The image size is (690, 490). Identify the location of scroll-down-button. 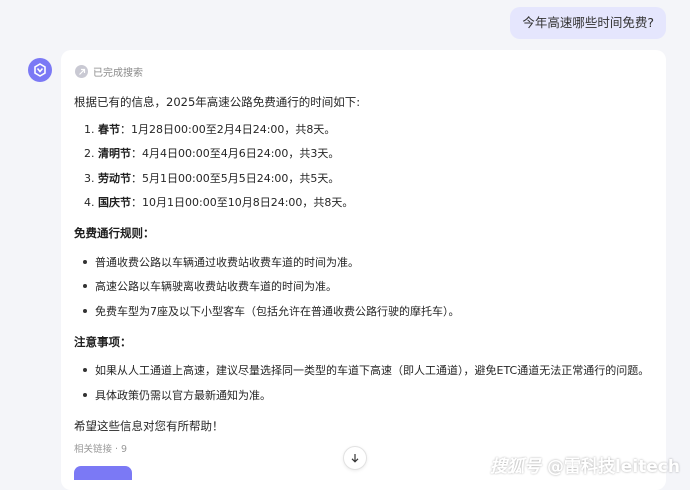
(355, 458).